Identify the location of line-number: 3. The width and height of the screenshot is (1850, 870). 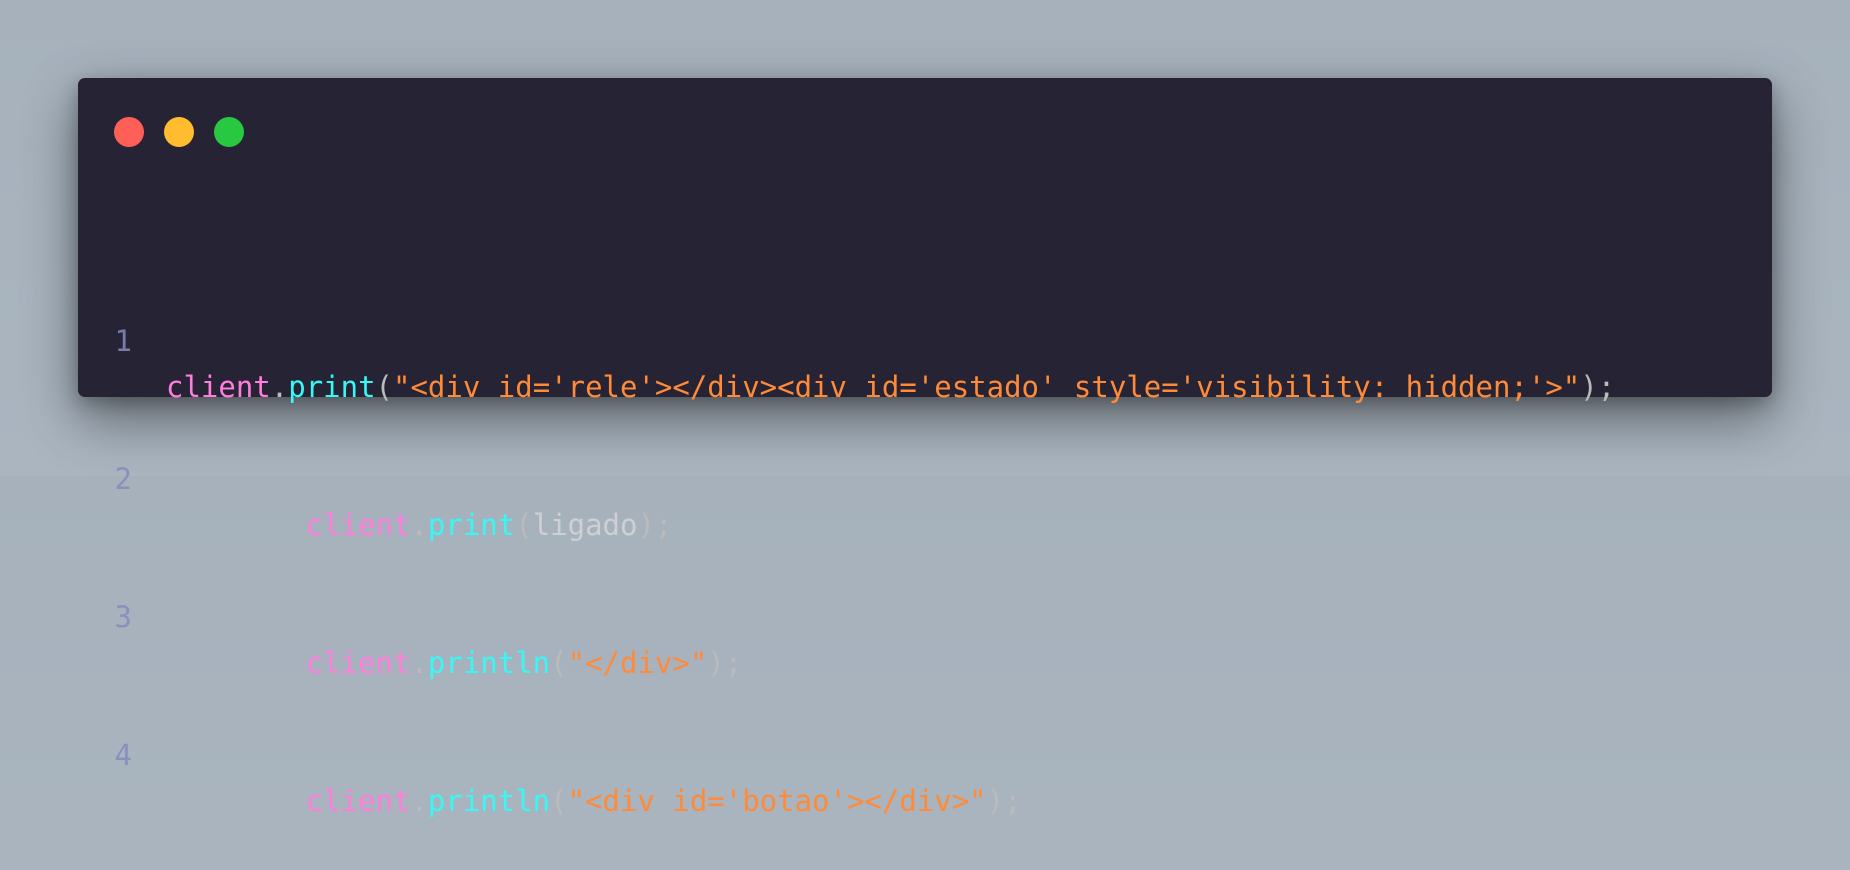
(123, 617).